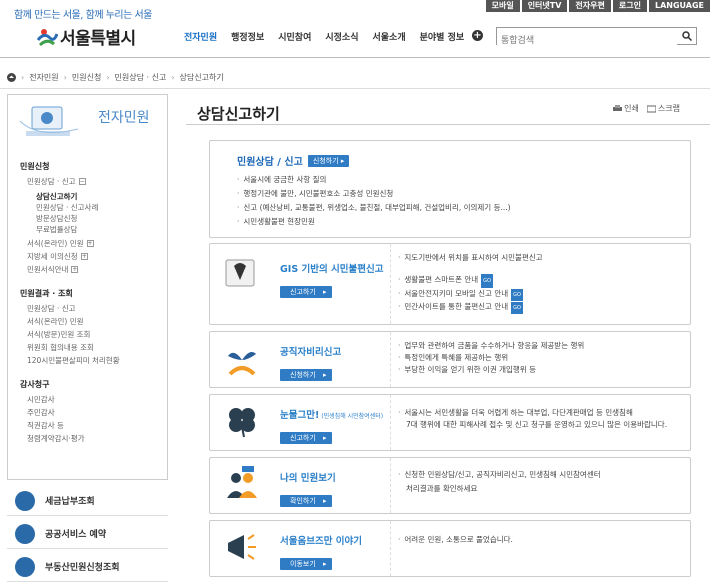 The width and height of the screenshot is (710, 587). I want to click on top-link-mobile: 모바일, so click(502, 6).